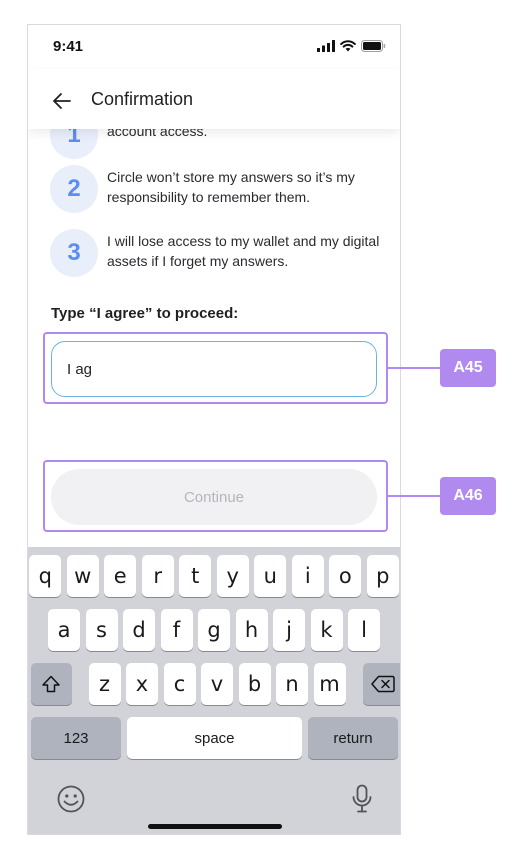 The height and width of the screenshot is (860, 523). Describe the element at coordinates (326, 46) in the screenshot. I see `signal-icon` at that location.